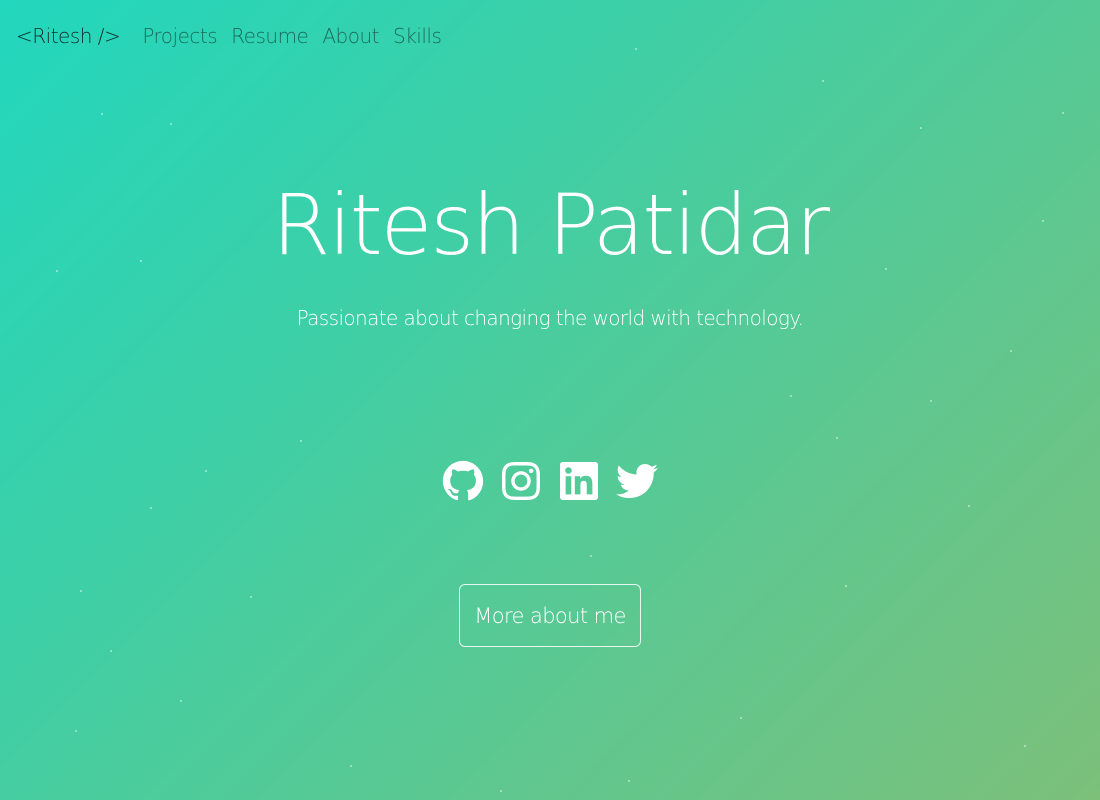 The width and height of the screenshot is (1100, 800). I want to click on github-icon, so click(463, 480).